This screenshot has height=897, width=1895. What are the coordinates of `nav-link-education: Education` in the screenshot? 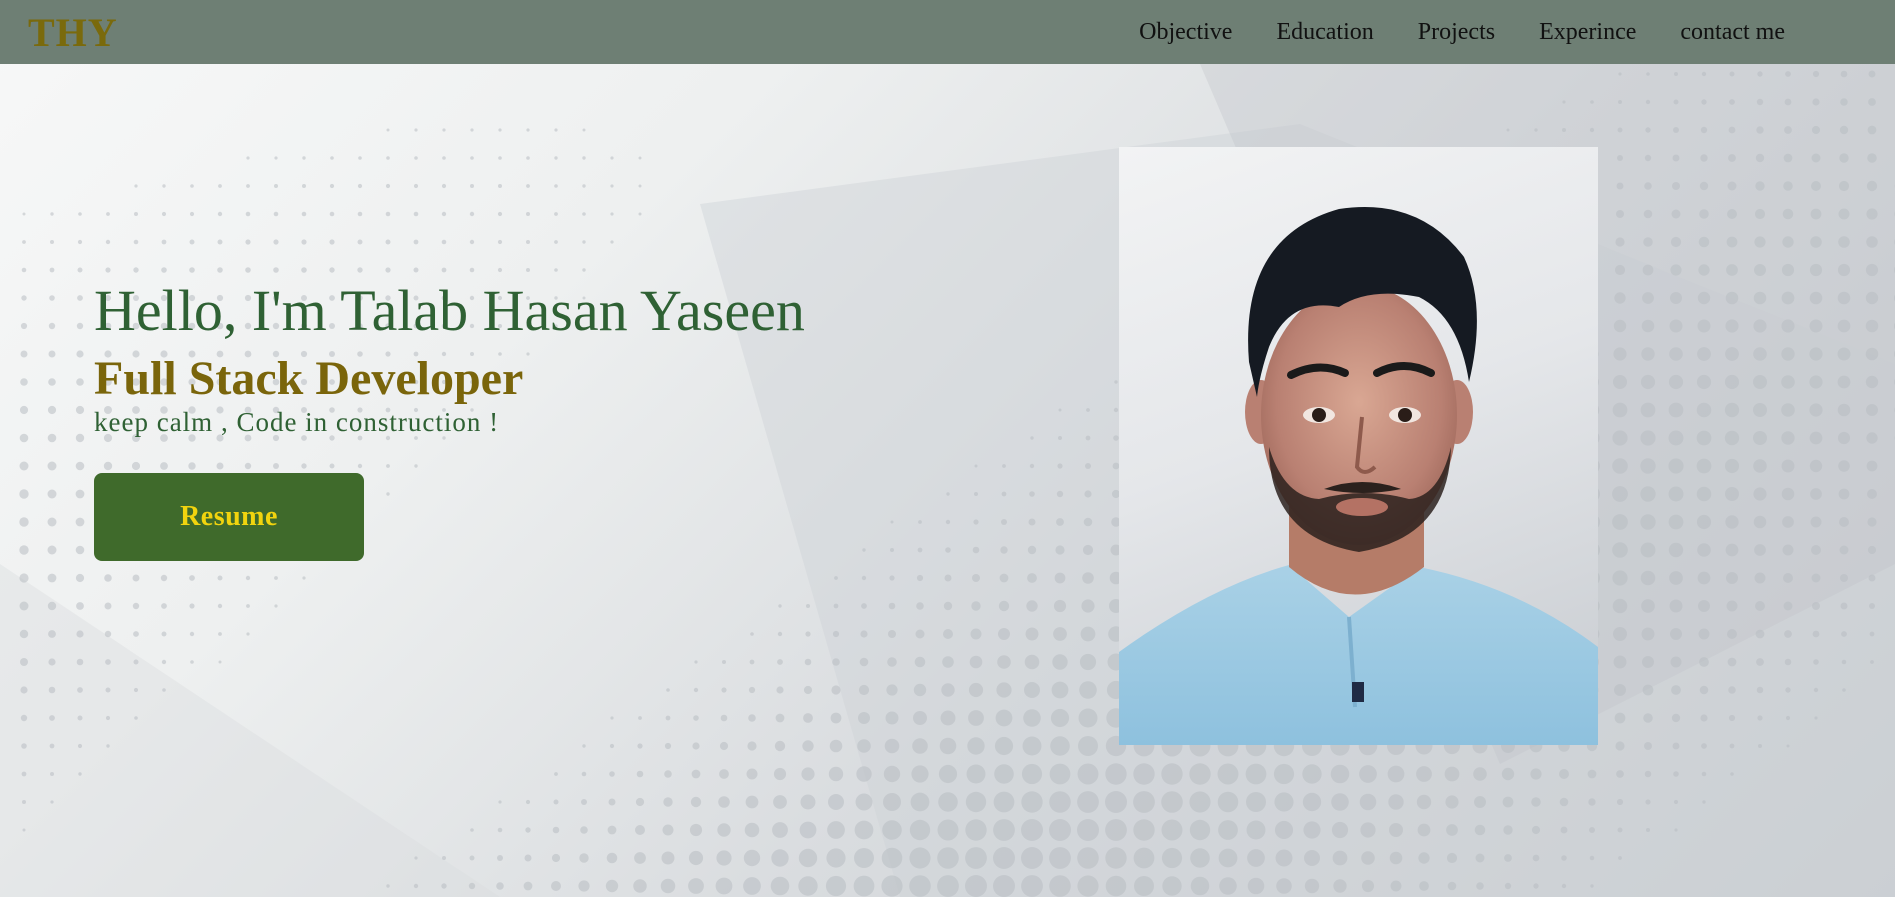 It's located at (1324, 32).